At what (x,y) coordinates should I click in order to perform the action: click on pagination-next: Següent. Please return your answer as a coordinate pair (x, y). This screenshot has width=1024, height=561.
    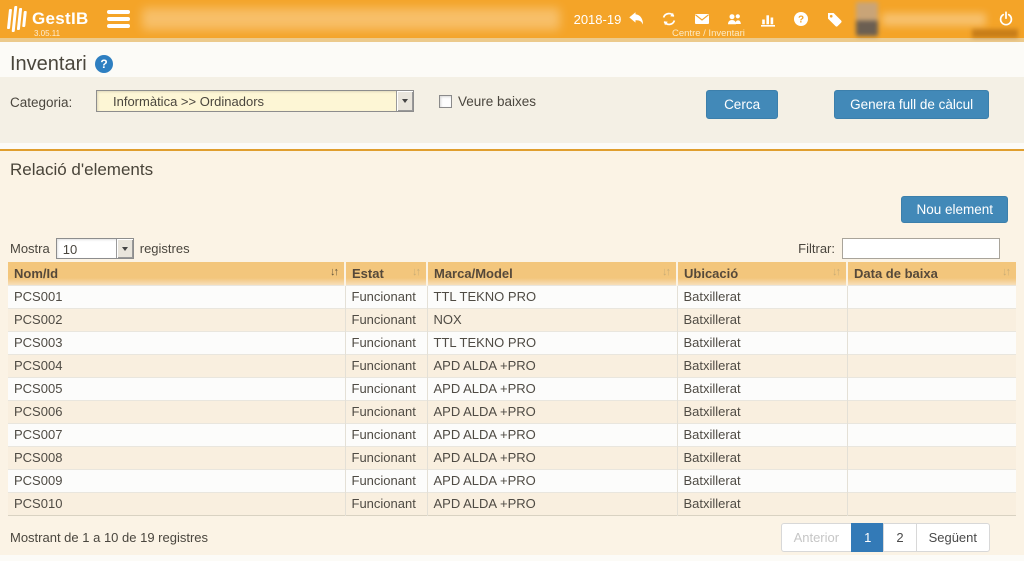
    Looking at the image, I should click on (952, 537).